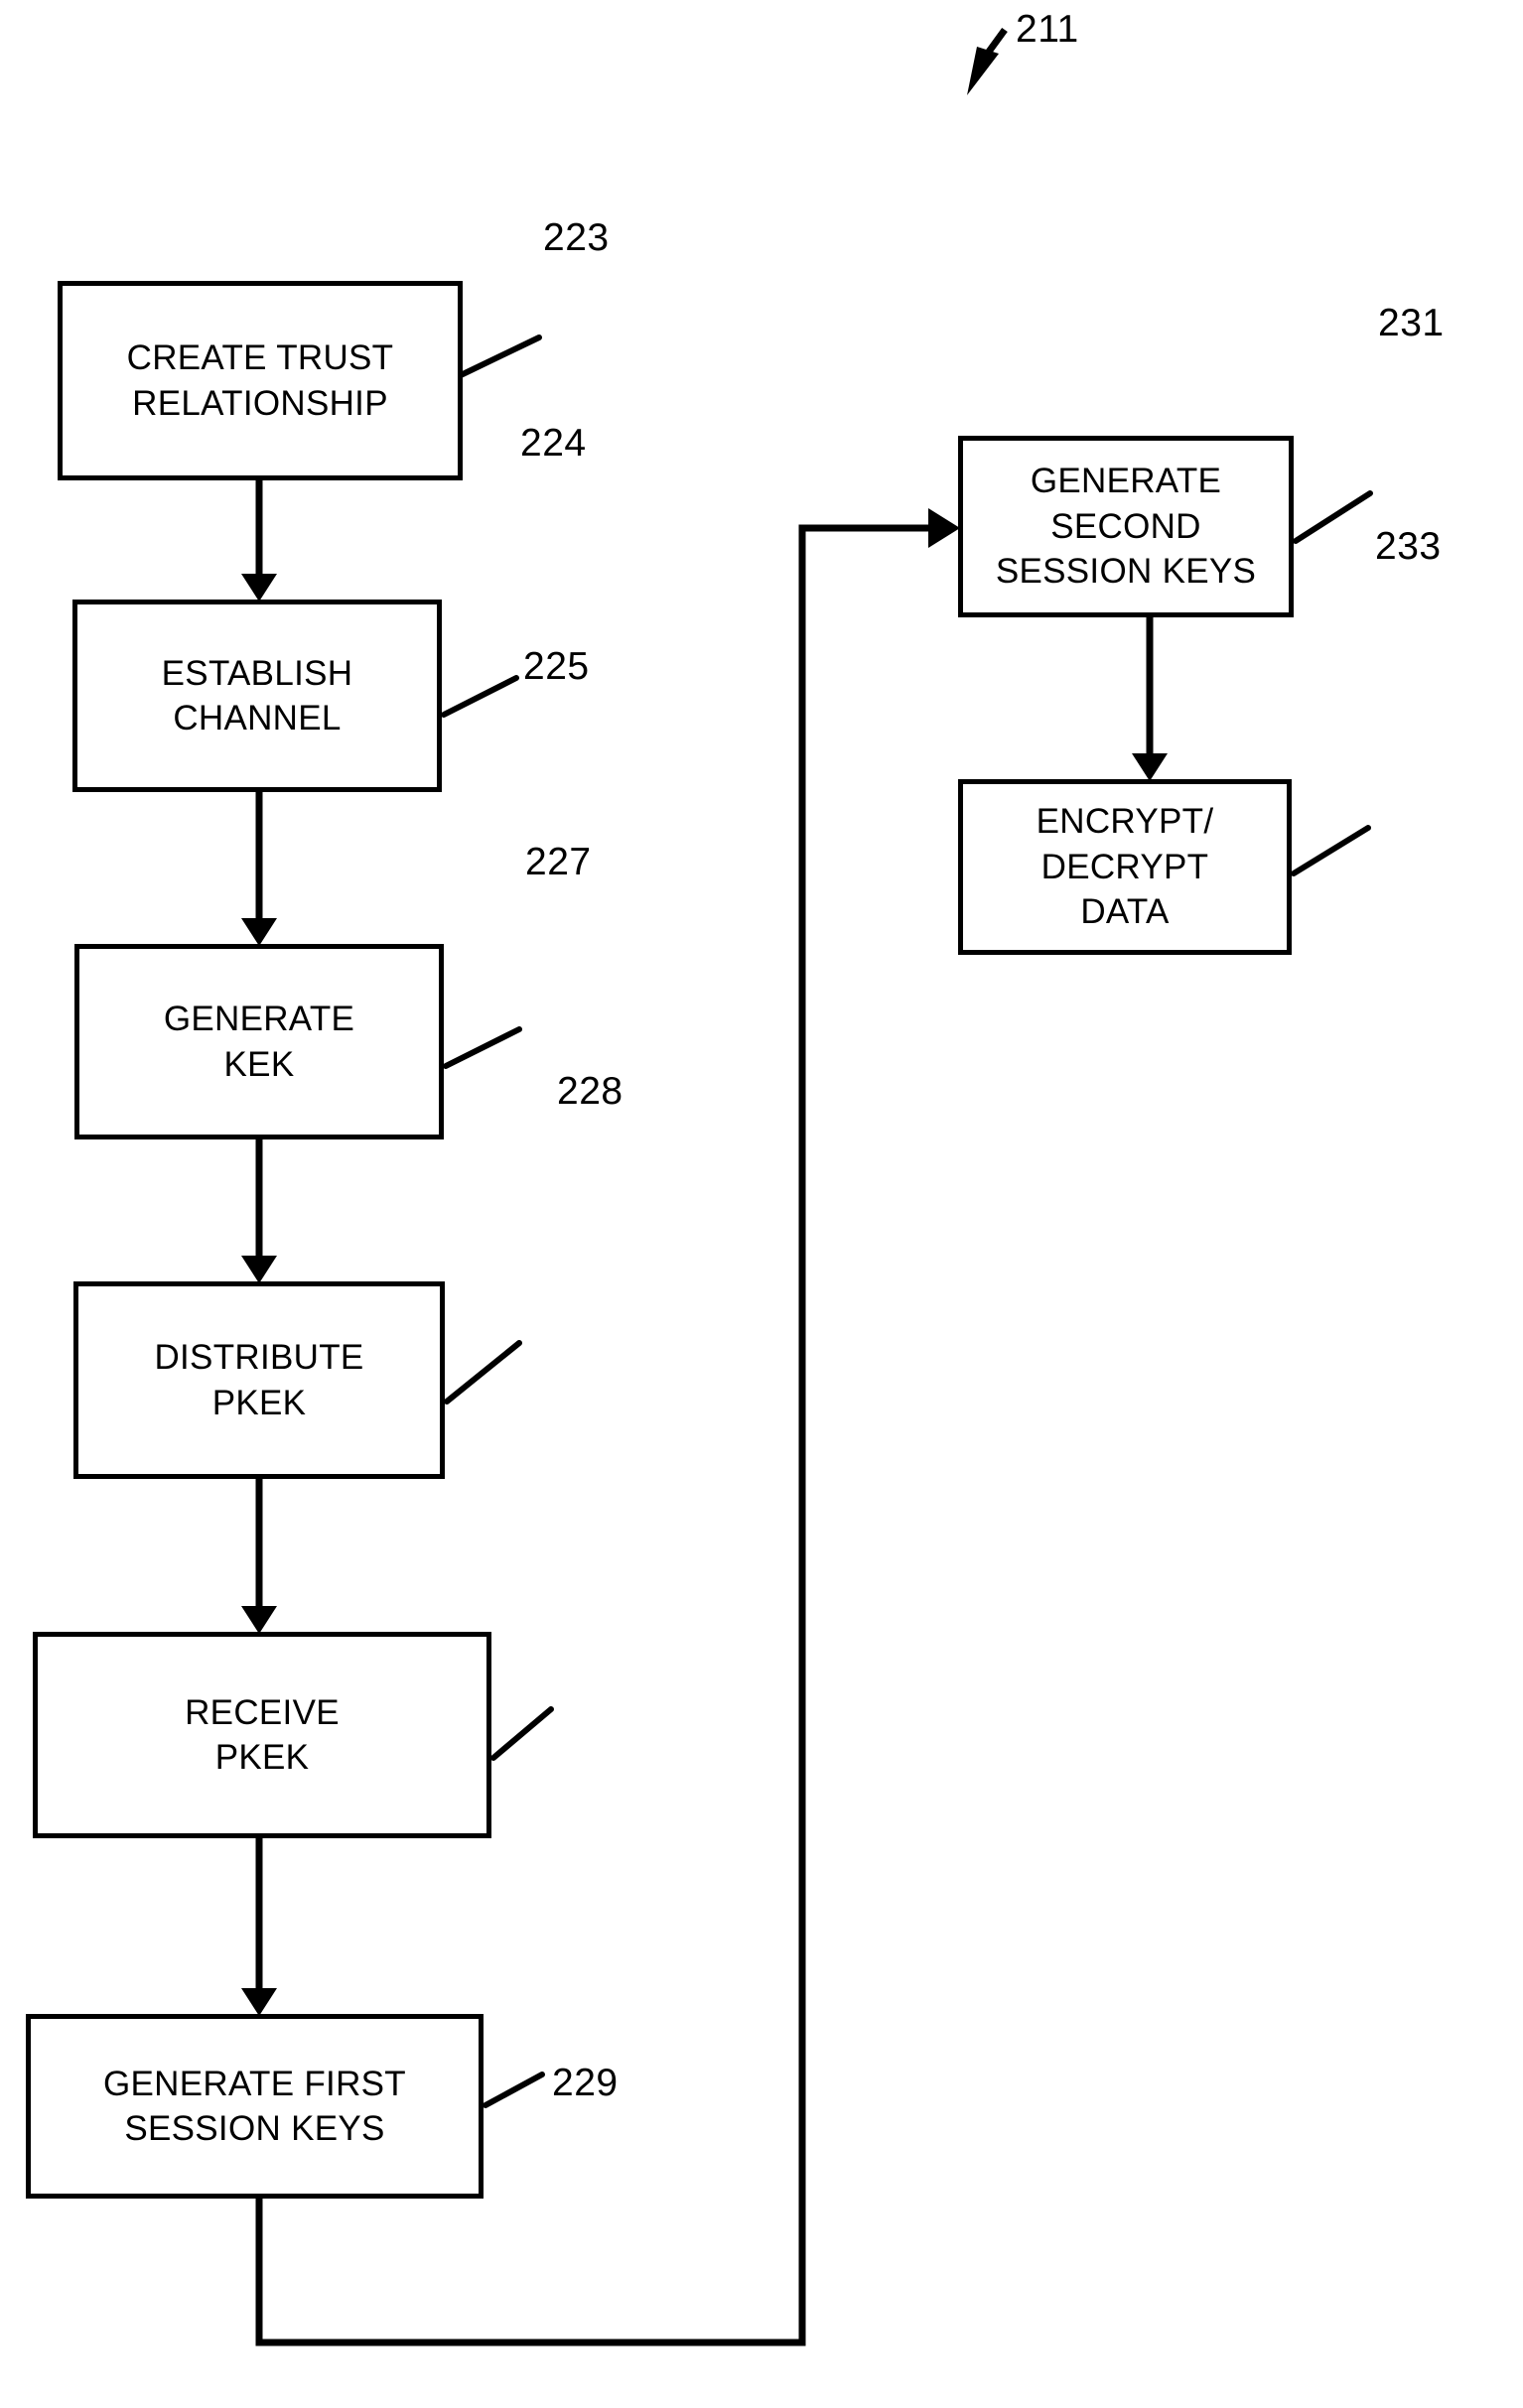 This screenshot has height=2408, width=1523. What do you see at coordinates (553, 443) in the screenshot?
I see `ref-number-224: 224` at bounding box center [553, 443].